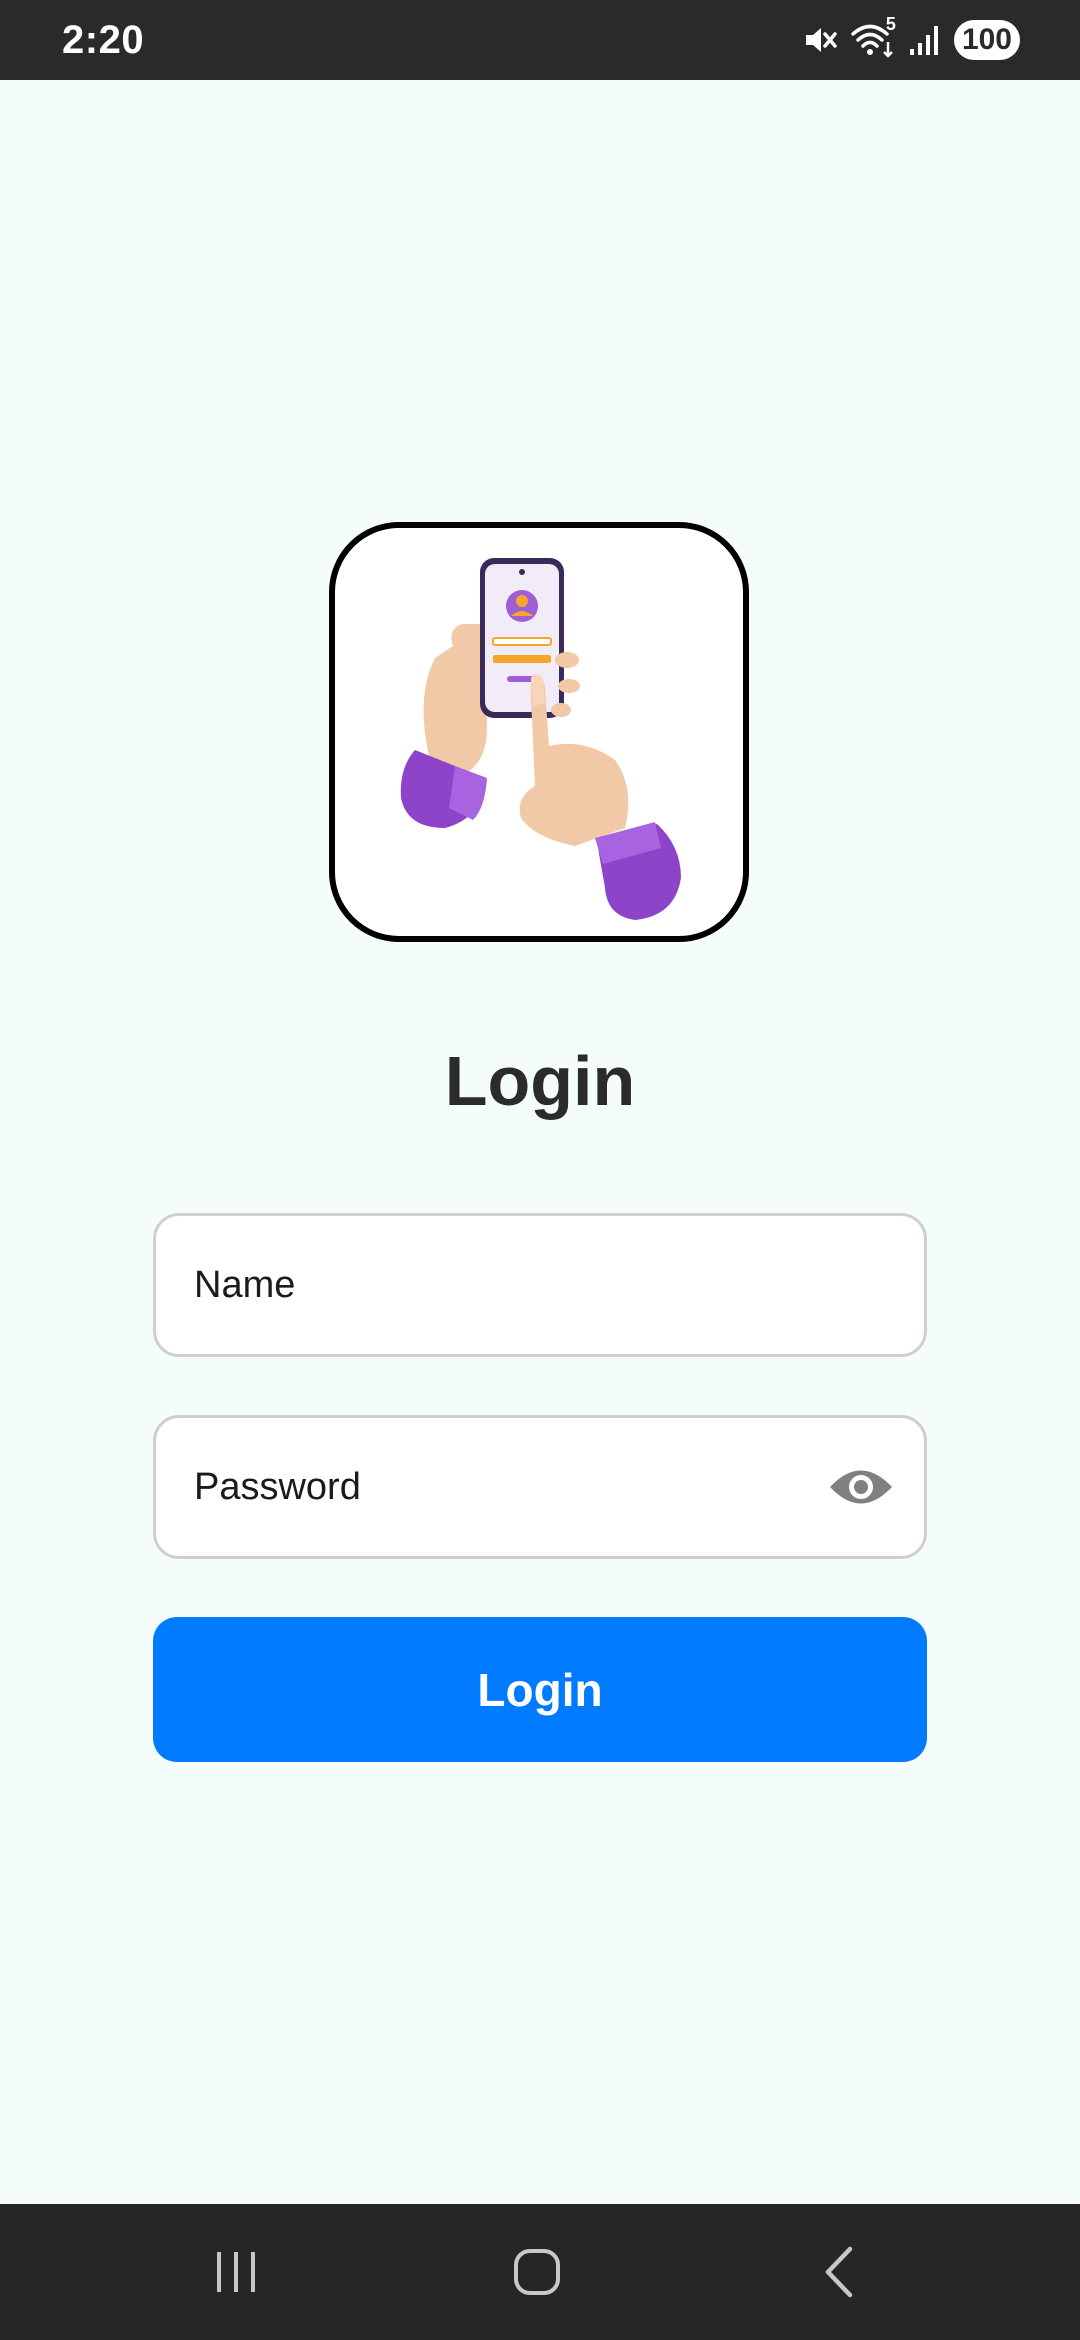 The width and height of the screenshot is (1080, 2340). I want to click on wifi-label: 5, so click(890, 24).